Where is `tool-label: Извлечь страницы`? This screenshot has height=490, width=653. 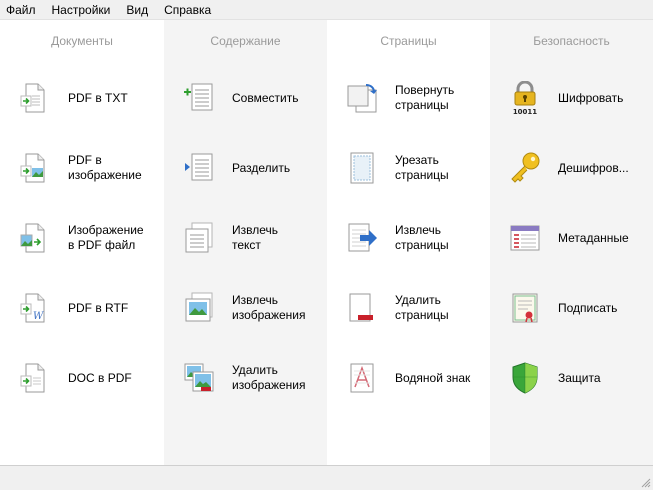 tool-label: Извлечь страницы is located at coordinates (422, 237).